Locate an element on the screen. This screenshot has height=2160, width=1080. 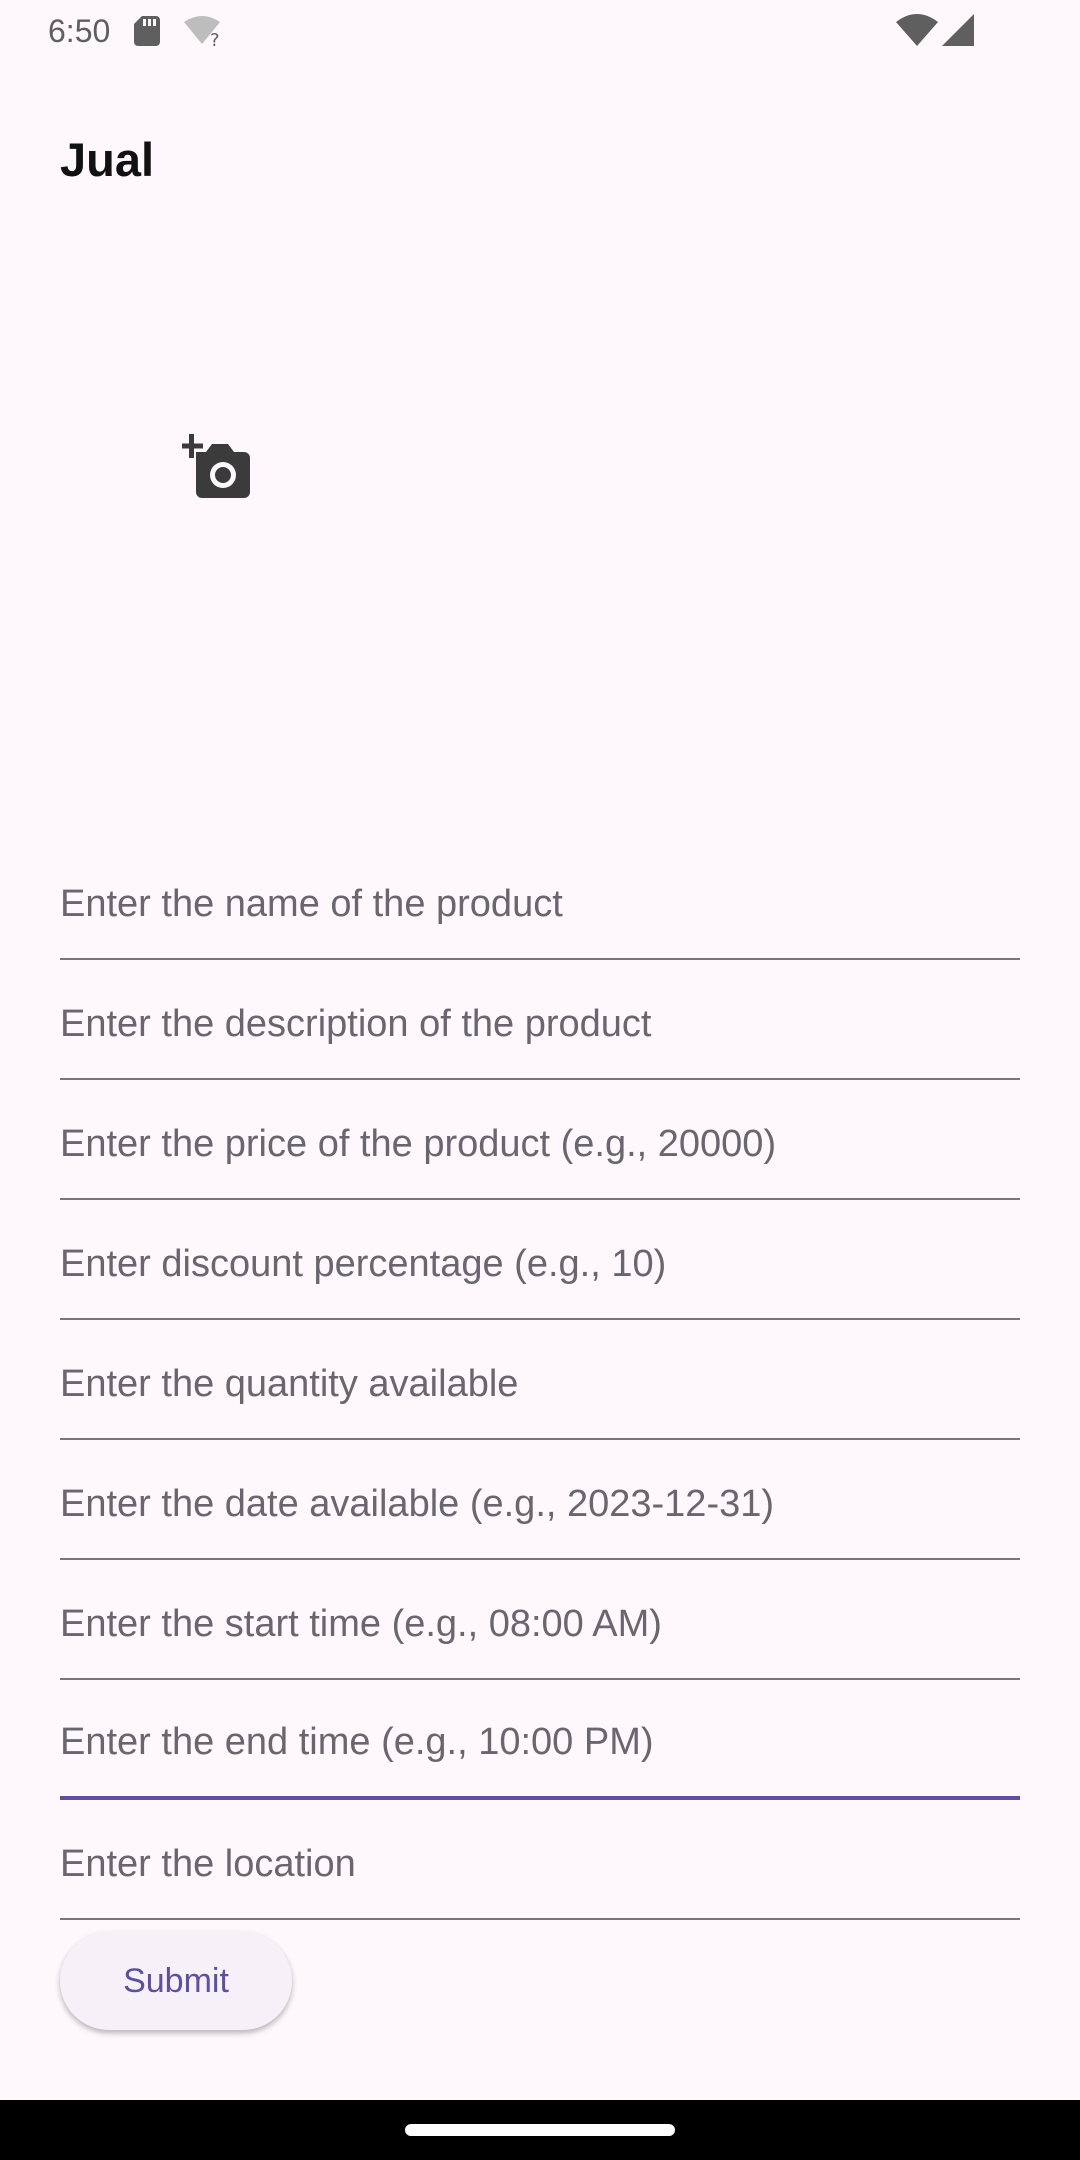
discount-percentage-field is located at coordinates (540, 1260).